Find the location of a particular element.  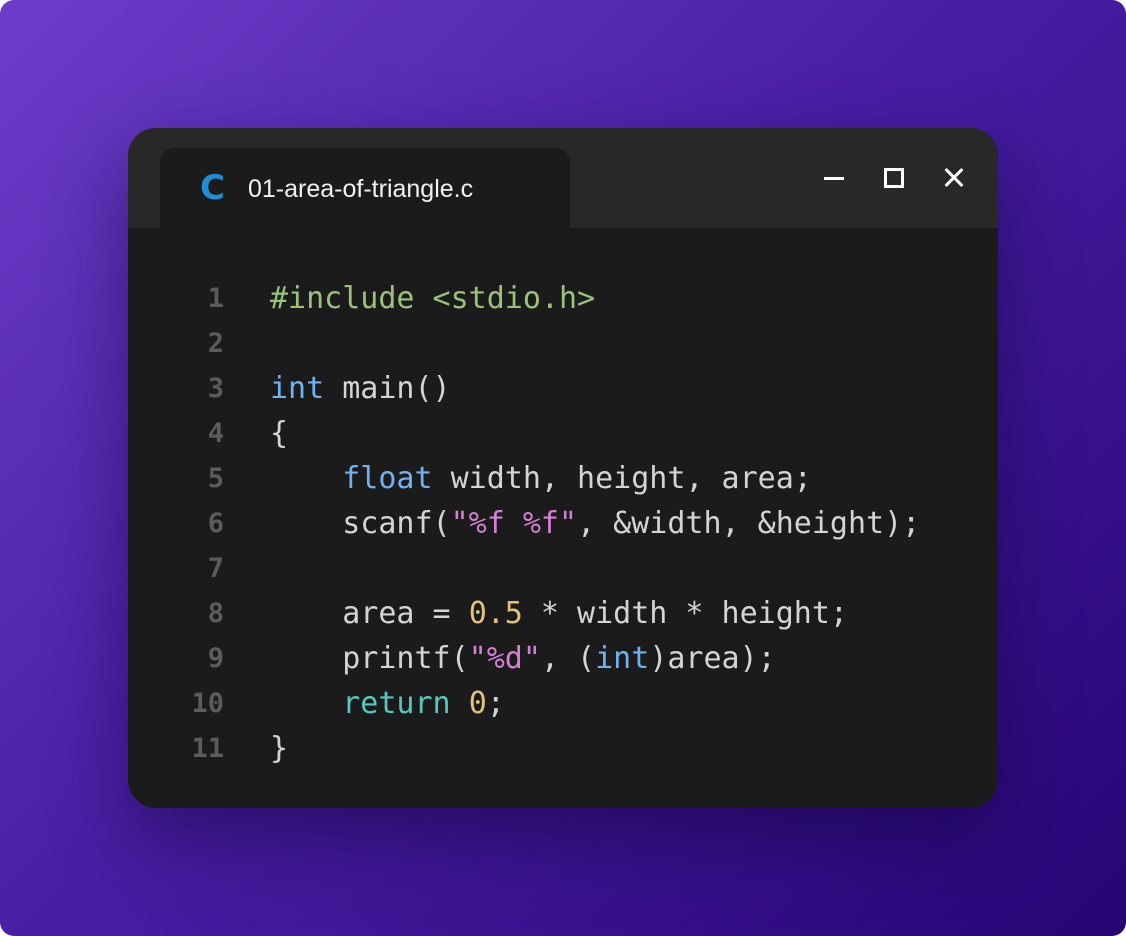

close-icon is located at coordinates (954, 178).